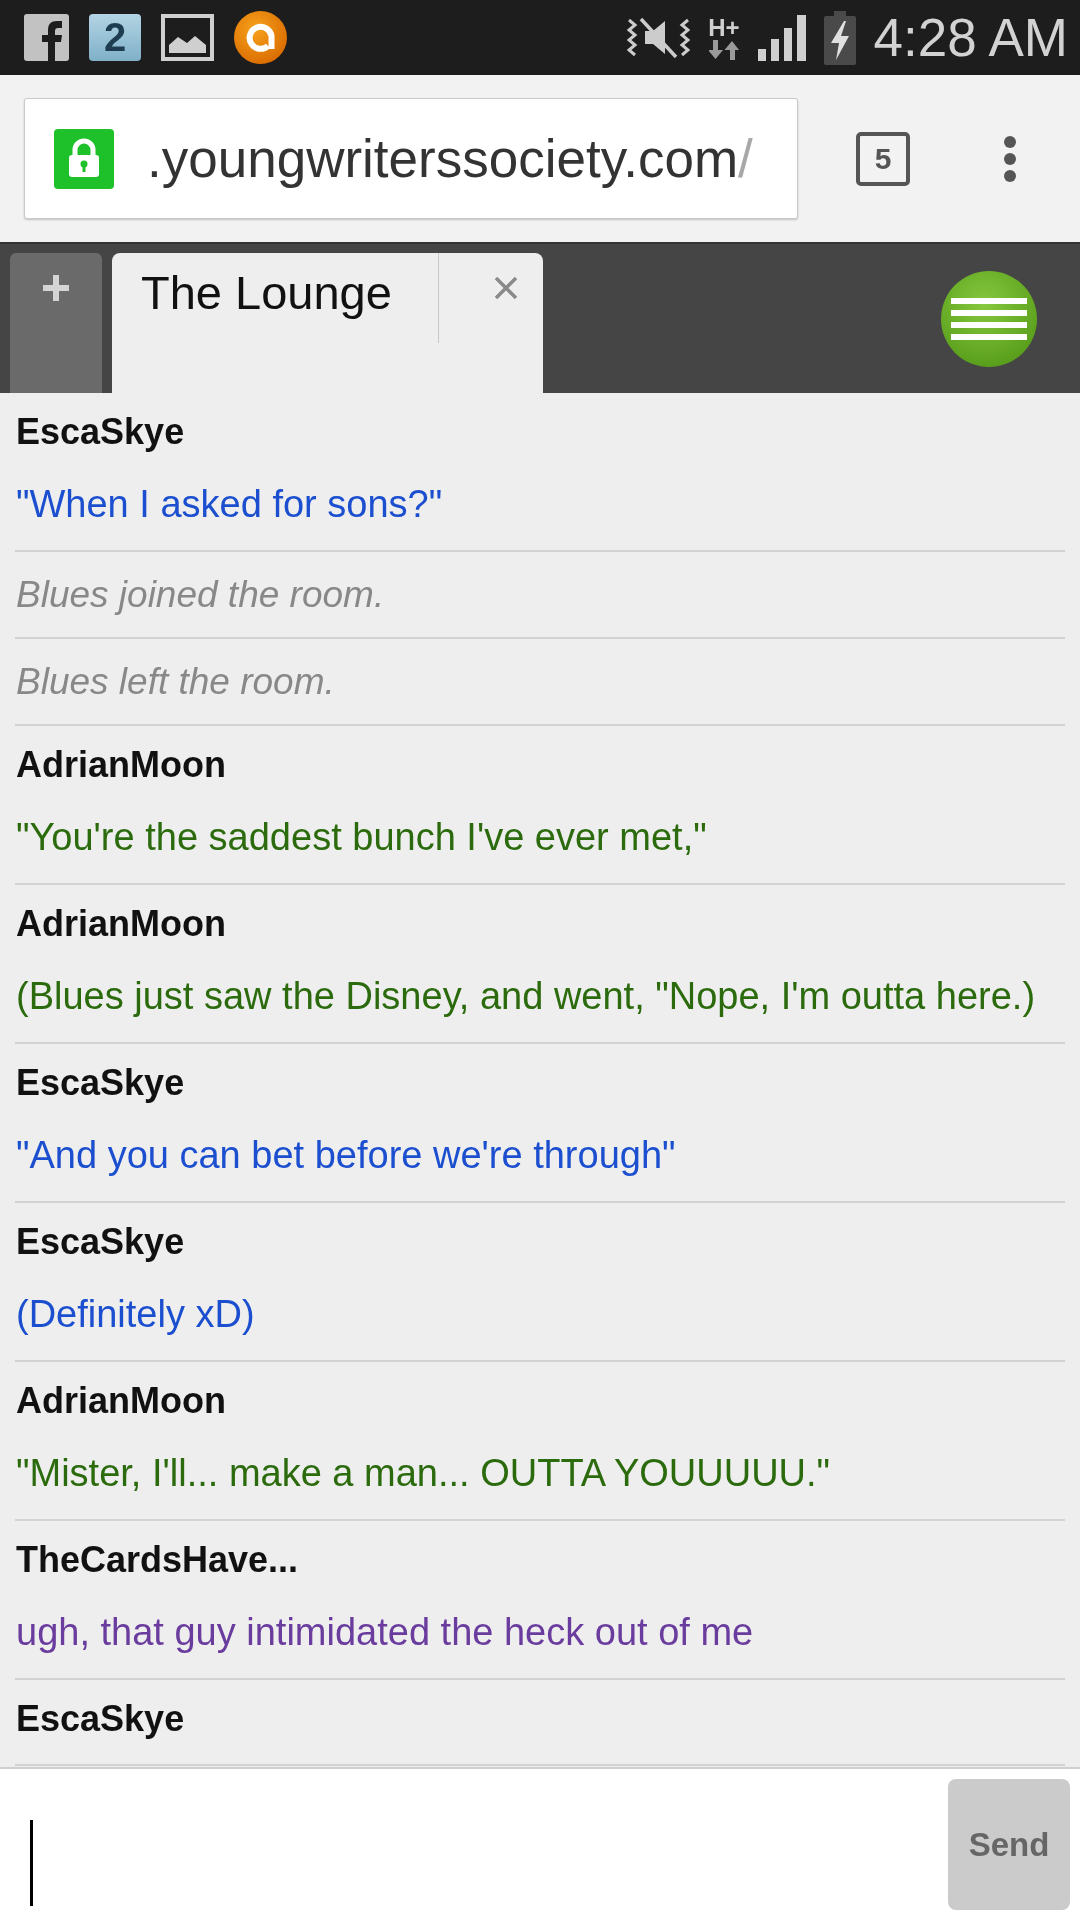 This screenshot has width=1080, height=1920. What do you see at coordinates (839, 37) in the screenshot?
I see `battery-charging-icon` at bounding box center [839, 37].